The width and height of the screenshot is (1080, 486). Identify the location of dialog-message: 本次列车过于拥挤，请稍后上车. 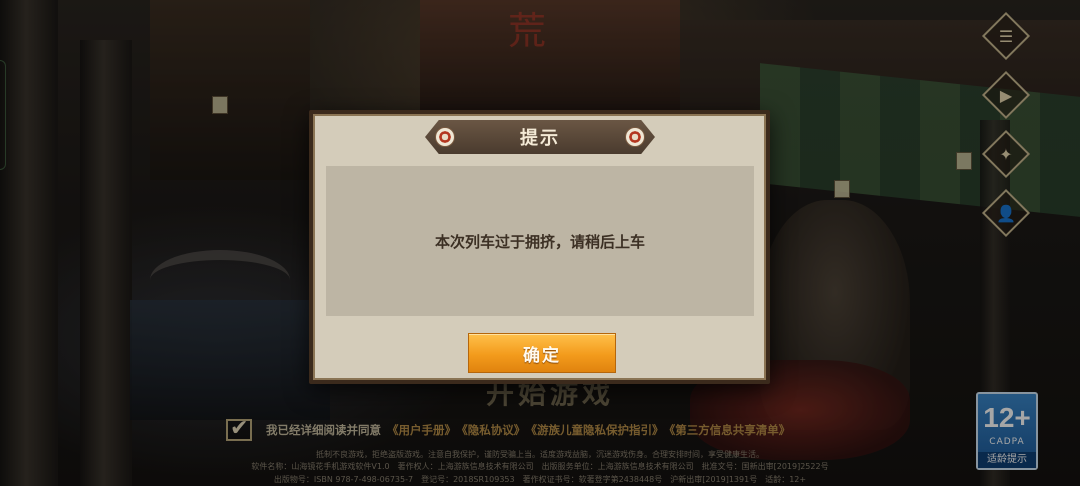
(539, 241).